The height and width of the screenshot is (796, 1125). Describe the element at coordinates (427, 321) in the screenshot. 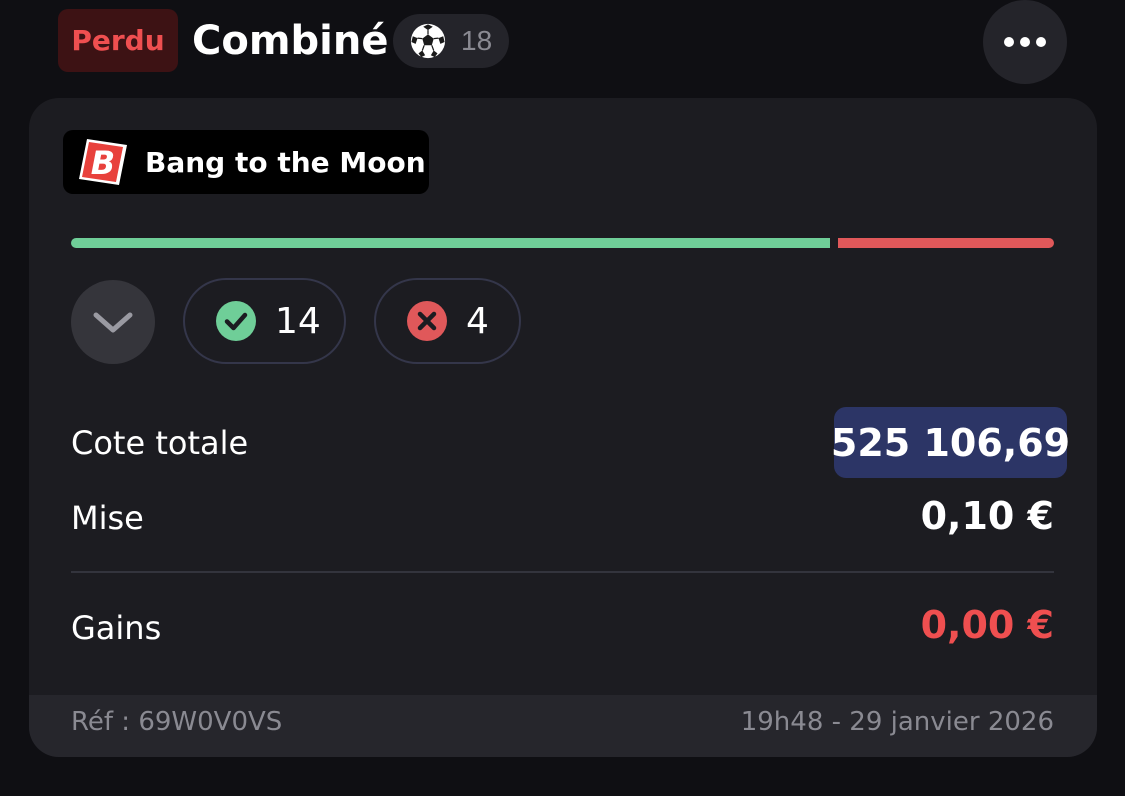

I see `cross-circle-icon` at that location.